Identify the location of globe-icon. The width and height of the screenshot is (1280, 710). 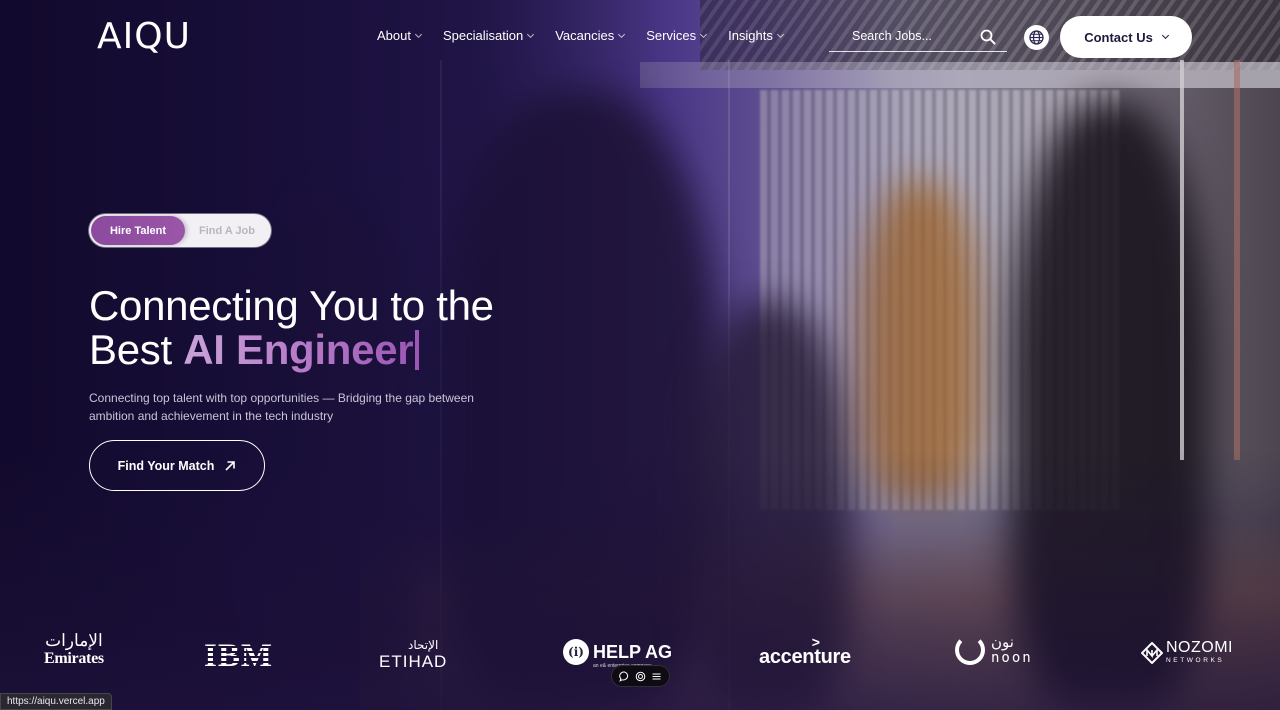
(1036, 37).